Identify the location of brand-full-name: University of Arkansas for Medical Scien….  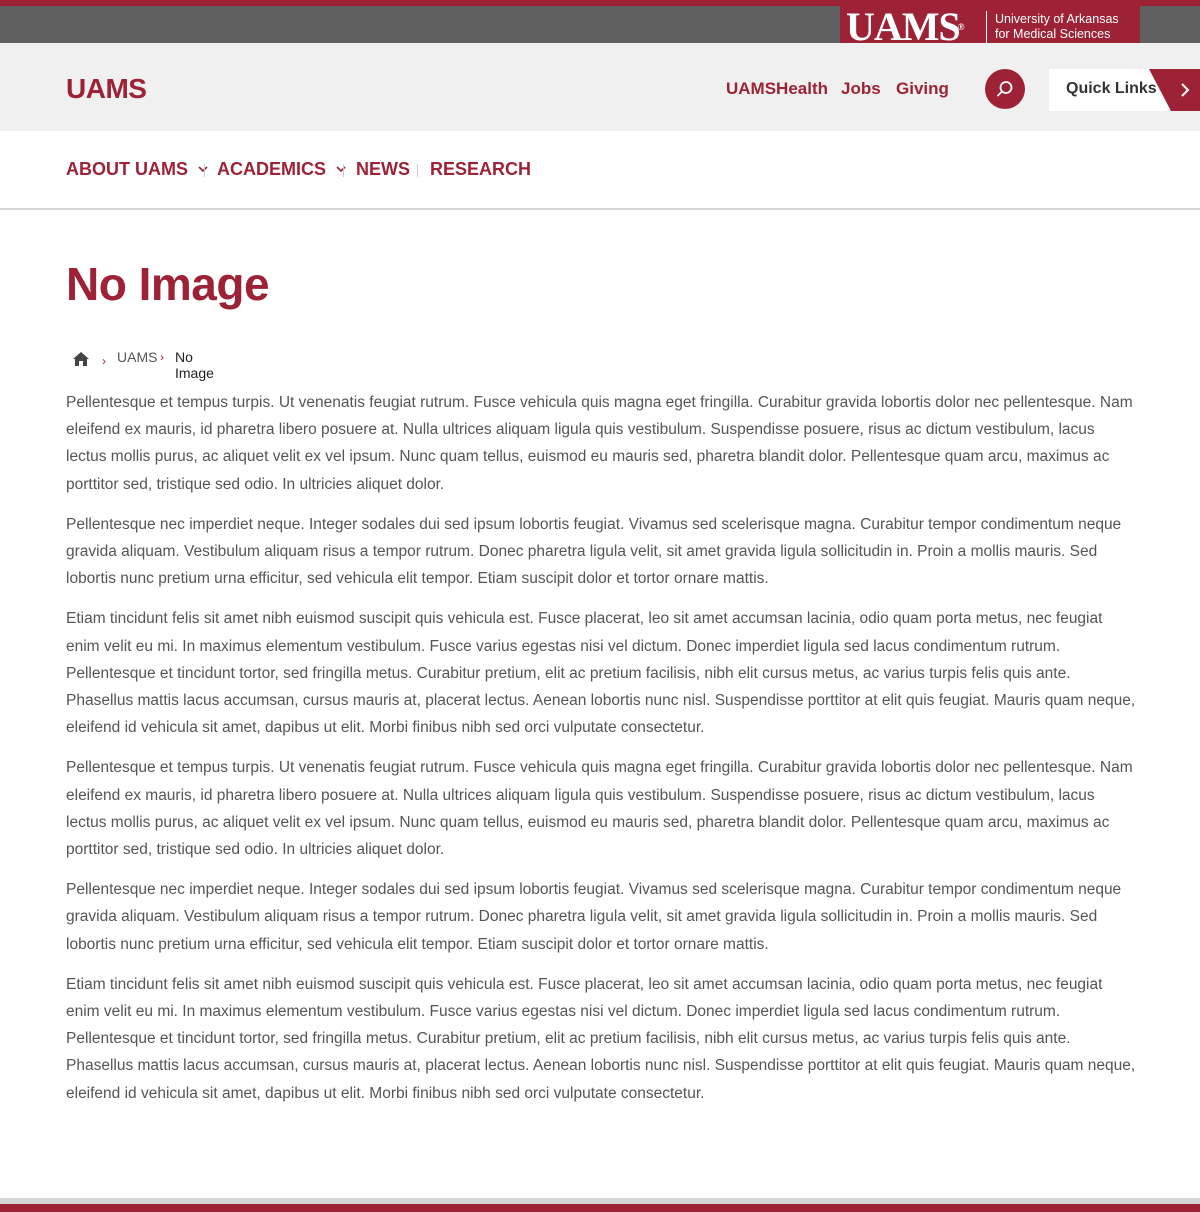
(1057, 27).